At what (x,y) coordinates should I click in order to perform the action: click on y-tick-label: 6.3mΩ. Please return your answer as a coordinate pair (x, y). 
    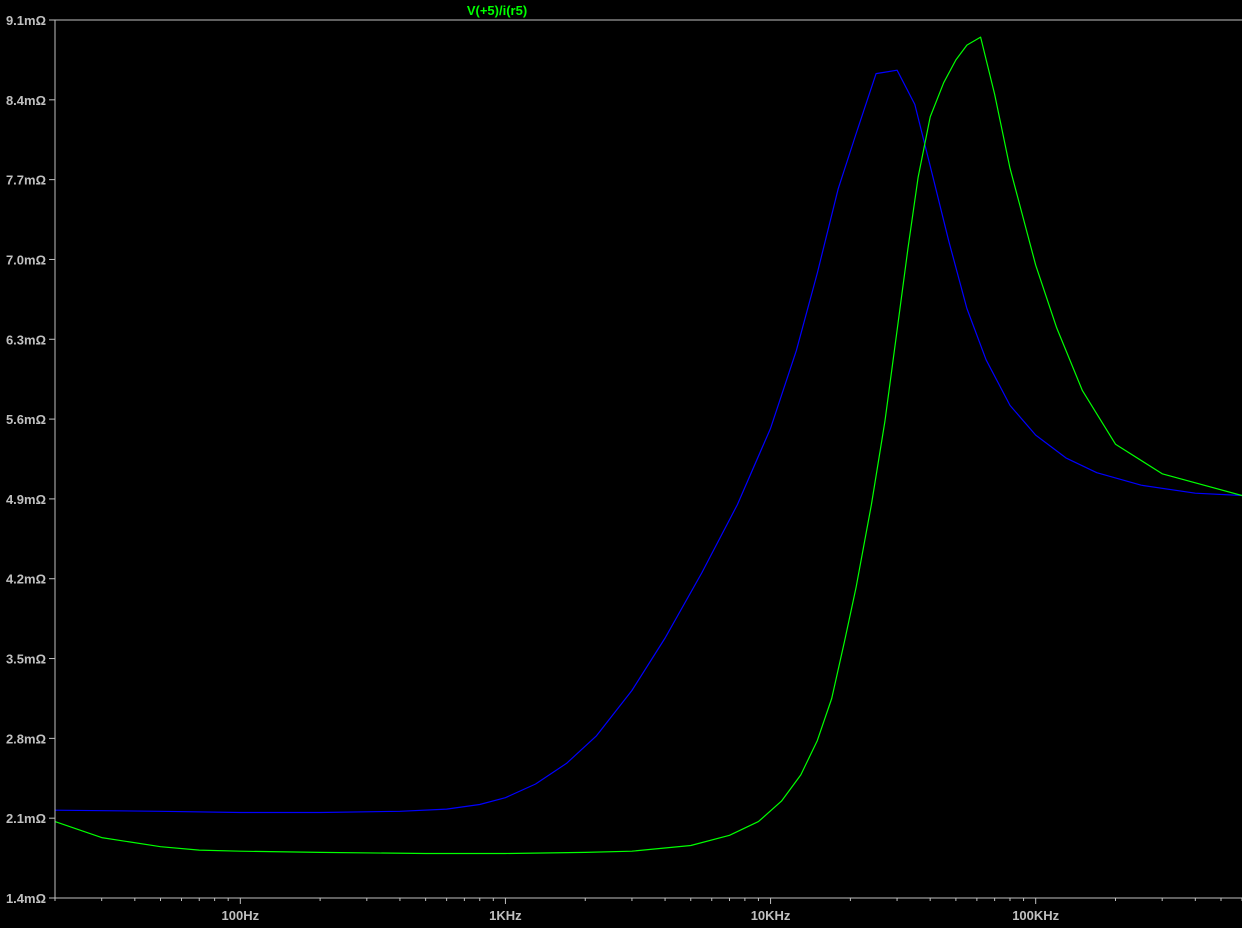
    Looking at the image, I should click on (26, 339).